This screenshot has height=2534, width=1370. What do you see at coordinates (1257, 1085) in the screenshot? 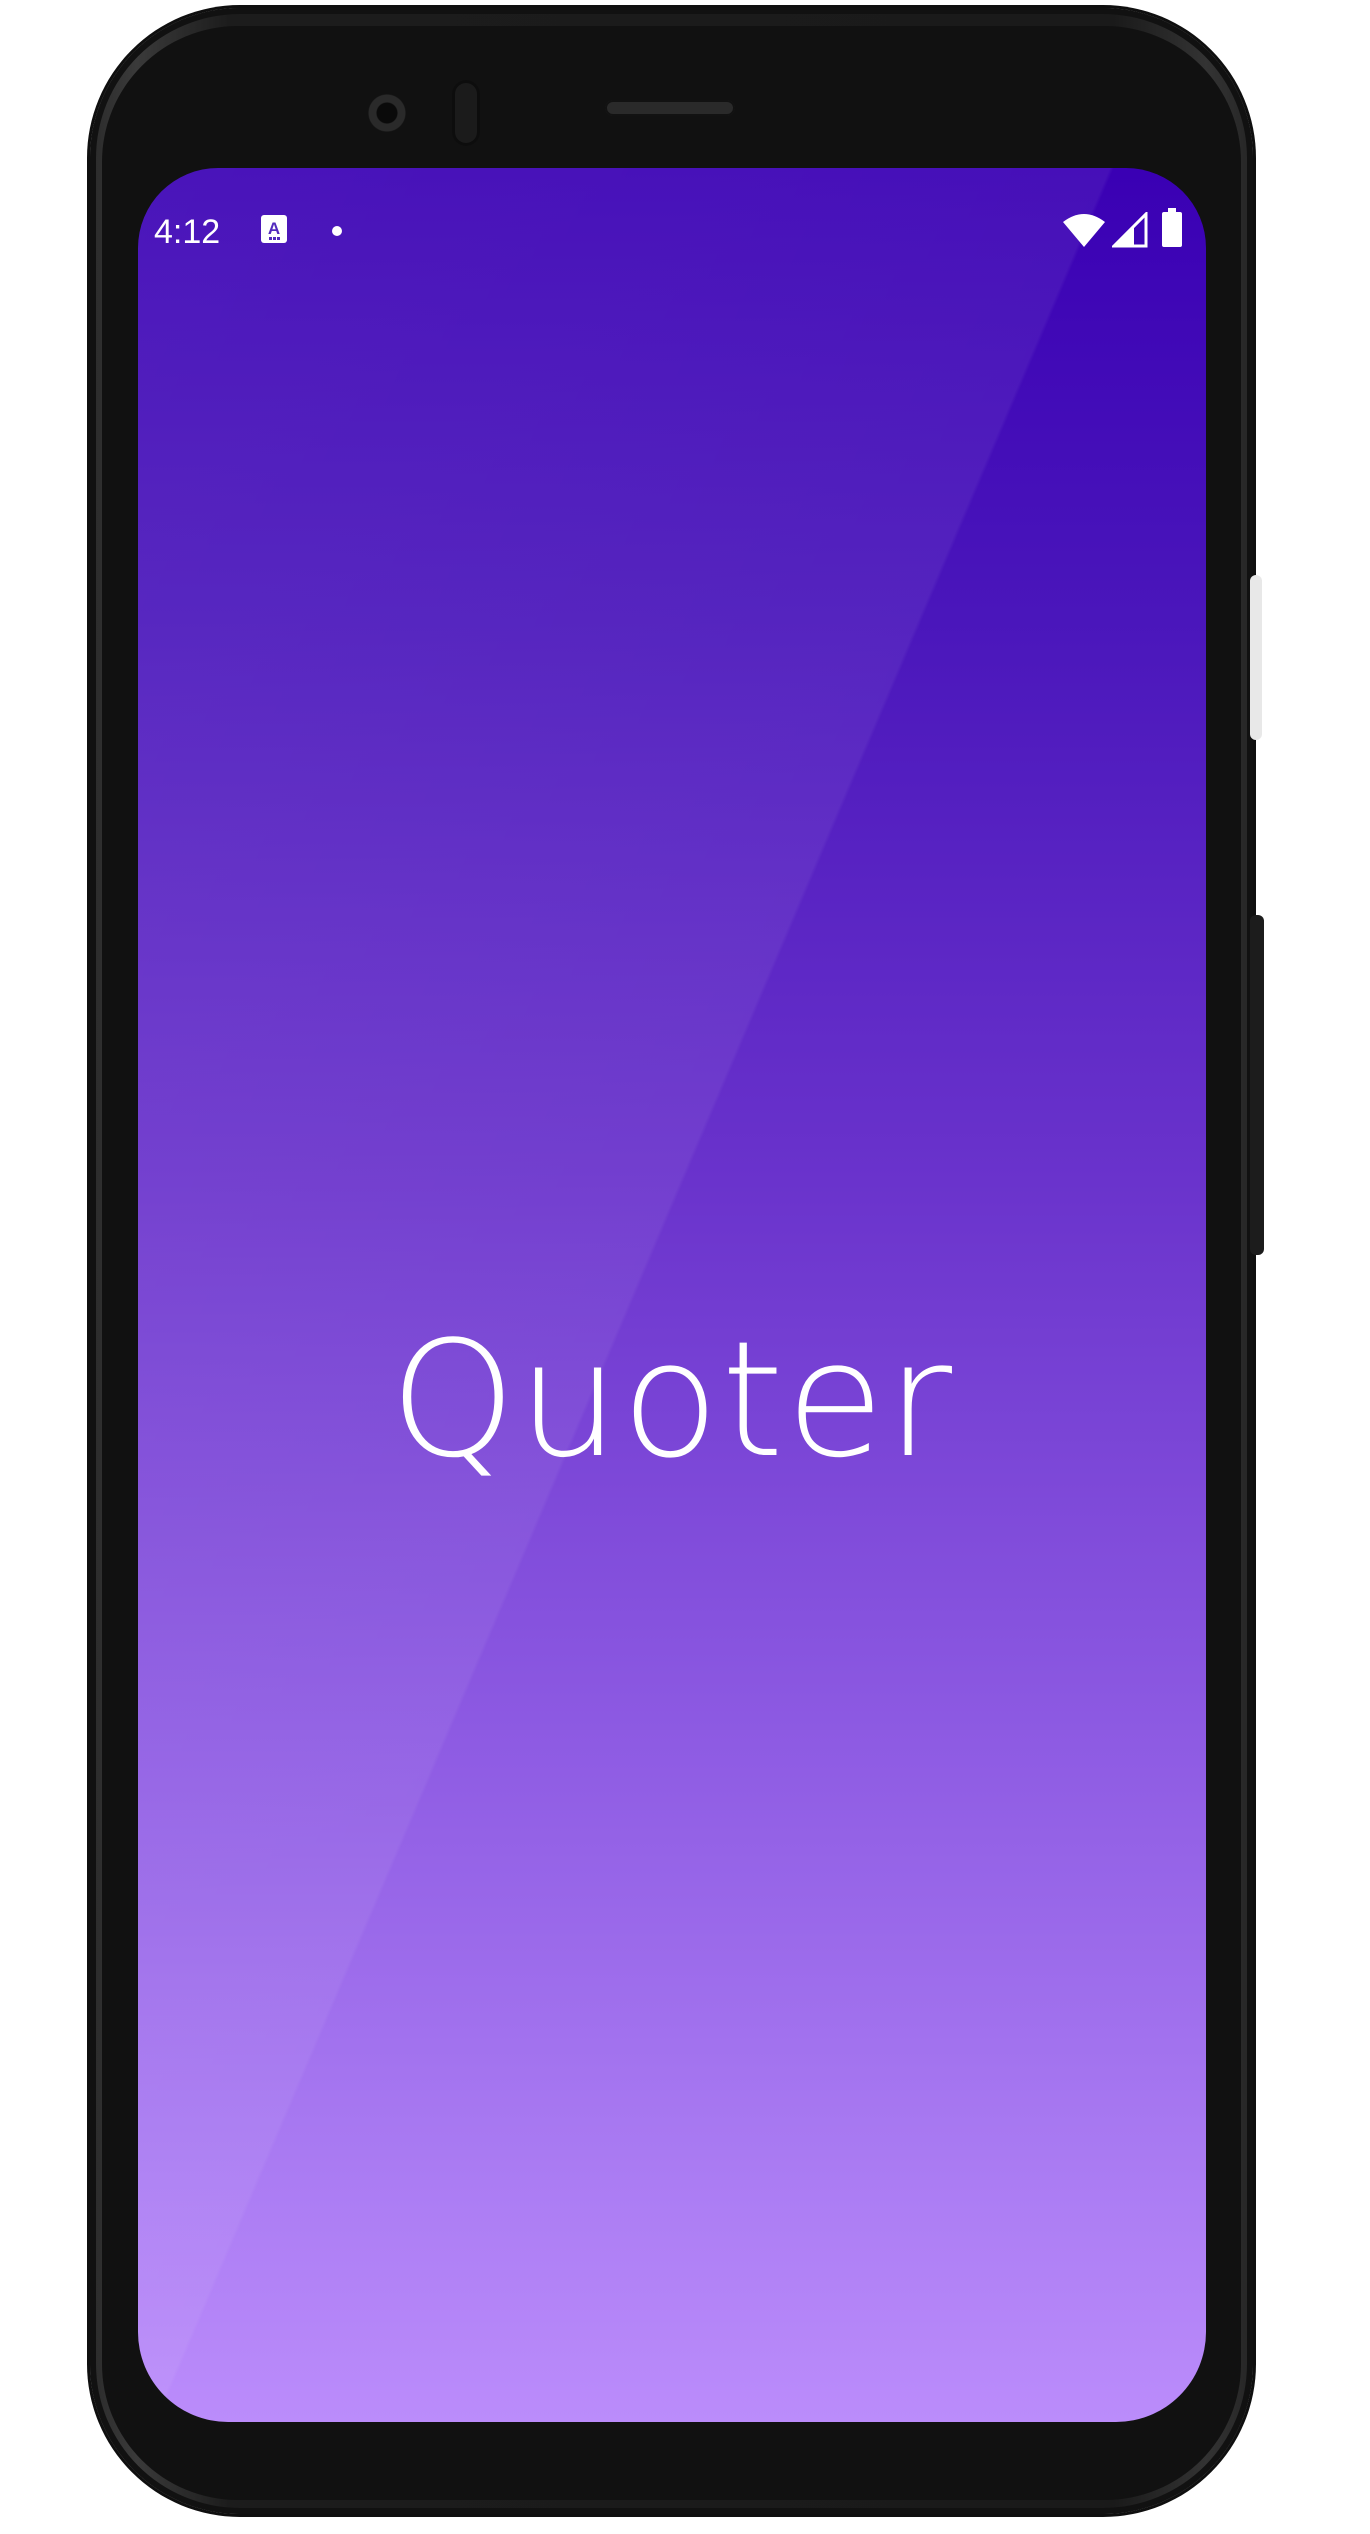
I see `volume-button` at bounding box center [1257, 1085].